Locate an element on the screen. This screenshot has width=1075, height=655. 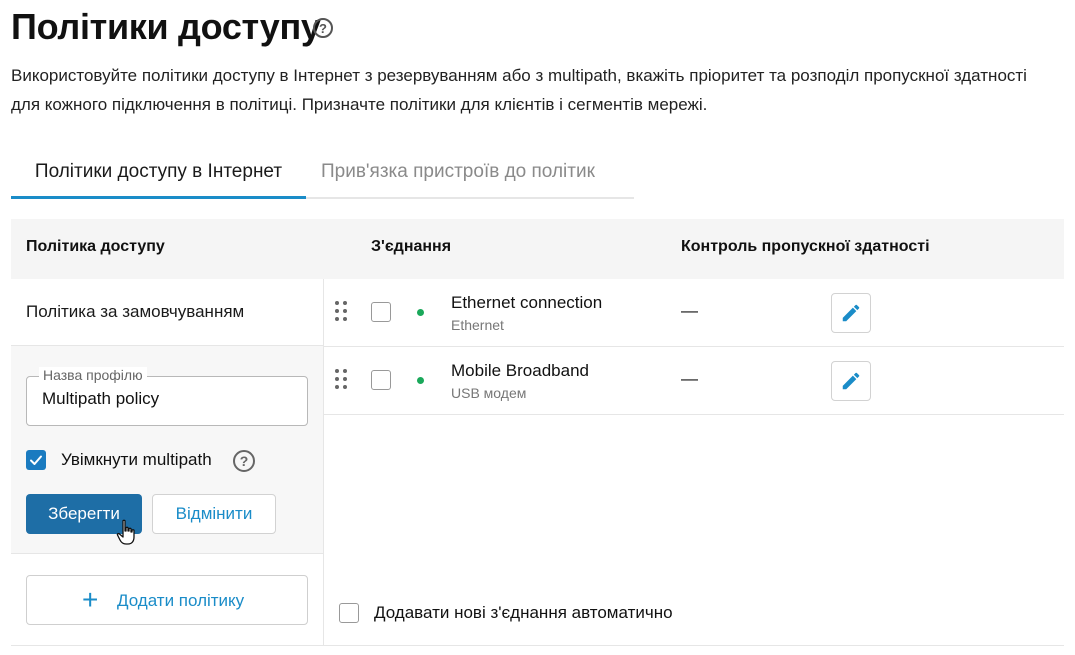
add-policy-button: + Додати політику is located at coordinates (167, 600).